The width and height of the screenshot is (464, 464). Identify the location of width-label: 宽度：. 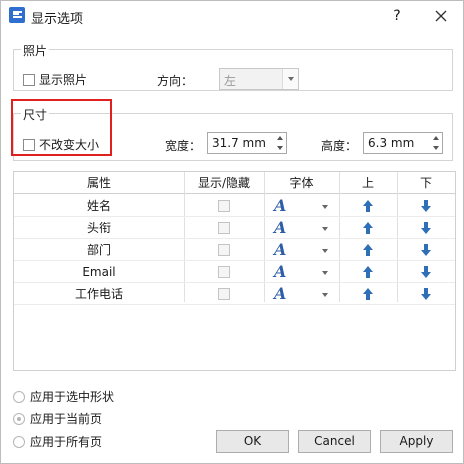
(183, 146).